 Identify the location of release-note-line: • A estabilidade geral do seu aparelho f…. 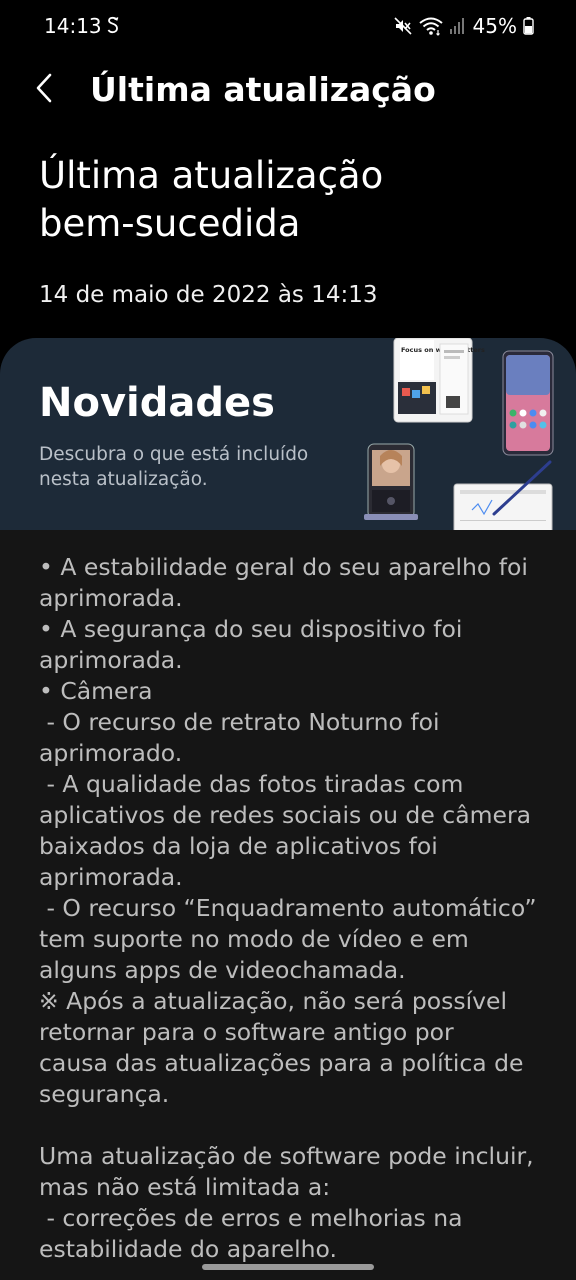
(283, 567).